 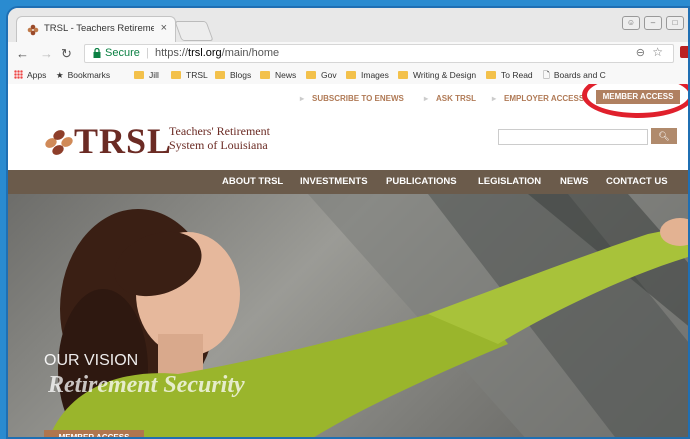 What do you see at coordinates (334, 181) in the screenshot?
I see `nav-investments: INVESTMENTS` at bounding box center [334, 181].